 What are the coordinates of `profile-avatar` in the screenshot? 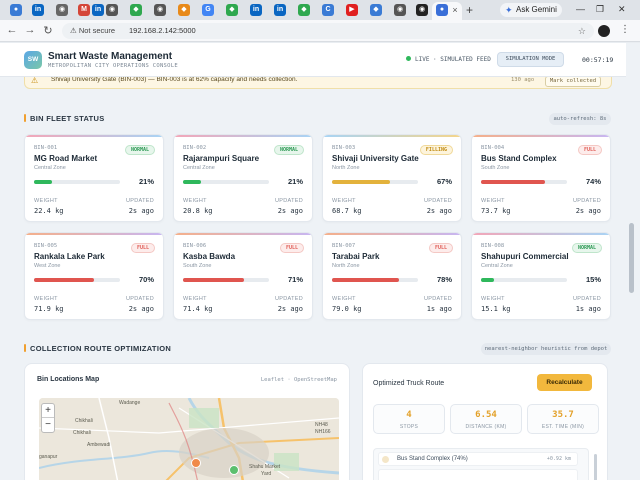 It's located at (604, 31).